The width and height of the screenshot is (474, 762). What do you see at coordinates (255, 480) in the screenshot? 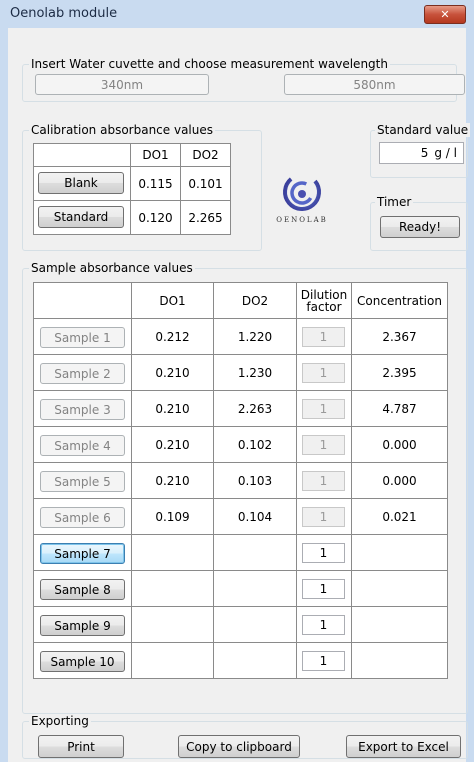
I see `sample-do2-cell: 0.103` at bounding box center [255, 480].